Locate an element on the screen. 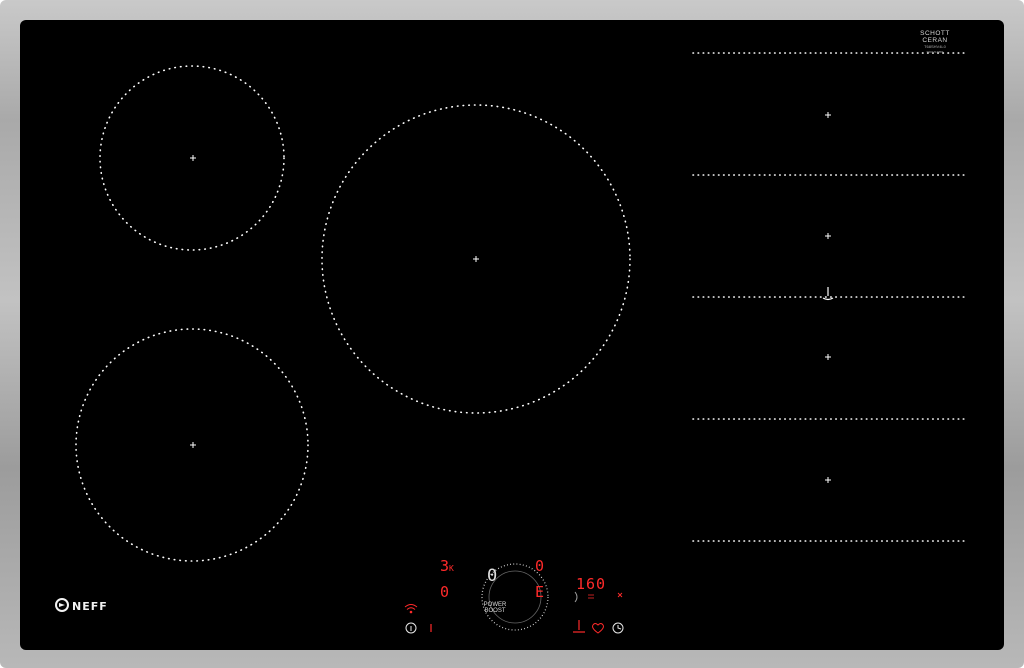  glass-brand-line1: SCHOTT is located at coordinates (935, 33).